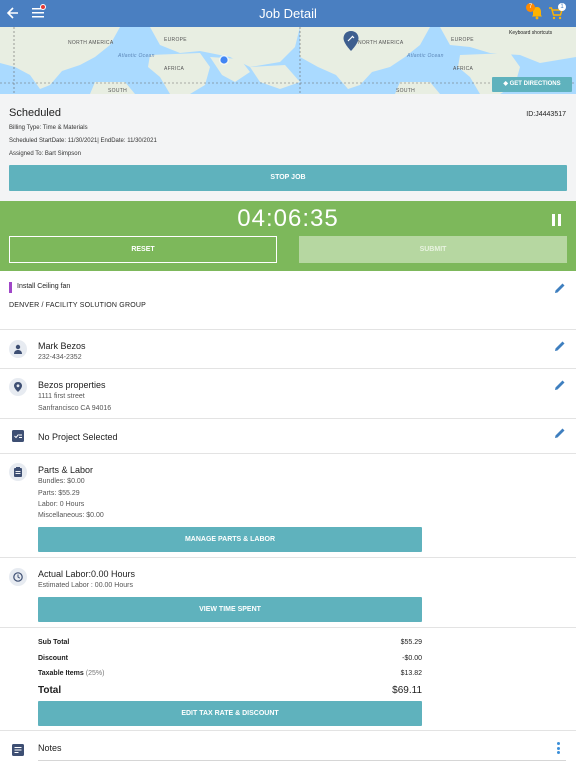 The width and height of the screenshot is (576, 768). Describe the element at coordinates (50, 748) in the screenshot. I see `notes-label: Notes` at that location.